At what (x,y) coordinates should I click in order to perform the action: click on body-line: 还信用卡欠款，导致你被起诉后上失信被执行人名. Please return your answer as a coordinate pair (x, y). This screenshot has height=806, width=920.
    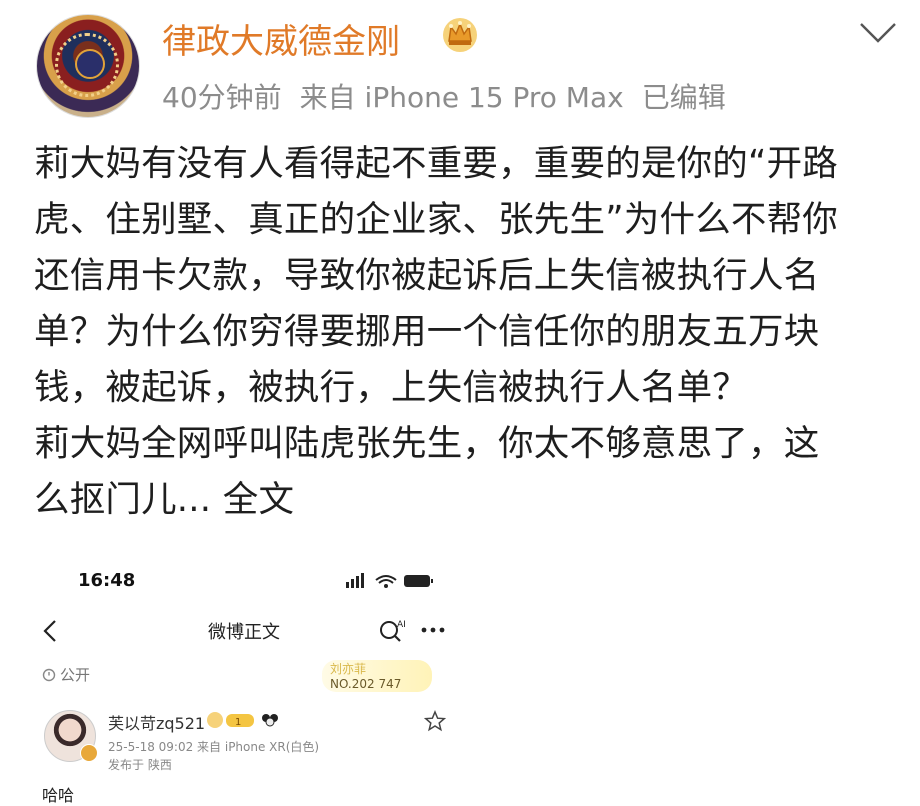
    Looking at the image, I should click on (427, 275).